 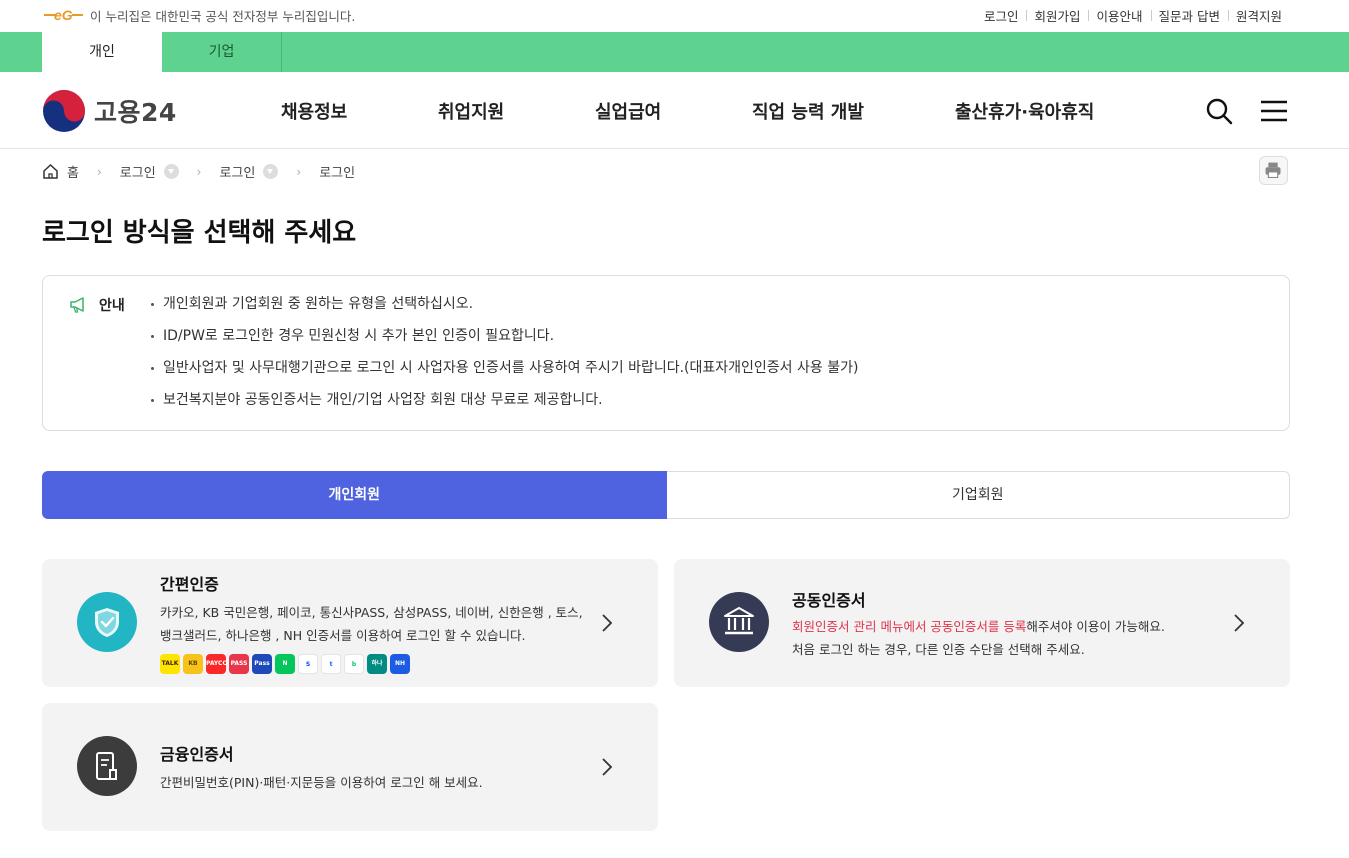 I want to click on logo-text: 고용24, so click(x=135, y=112).